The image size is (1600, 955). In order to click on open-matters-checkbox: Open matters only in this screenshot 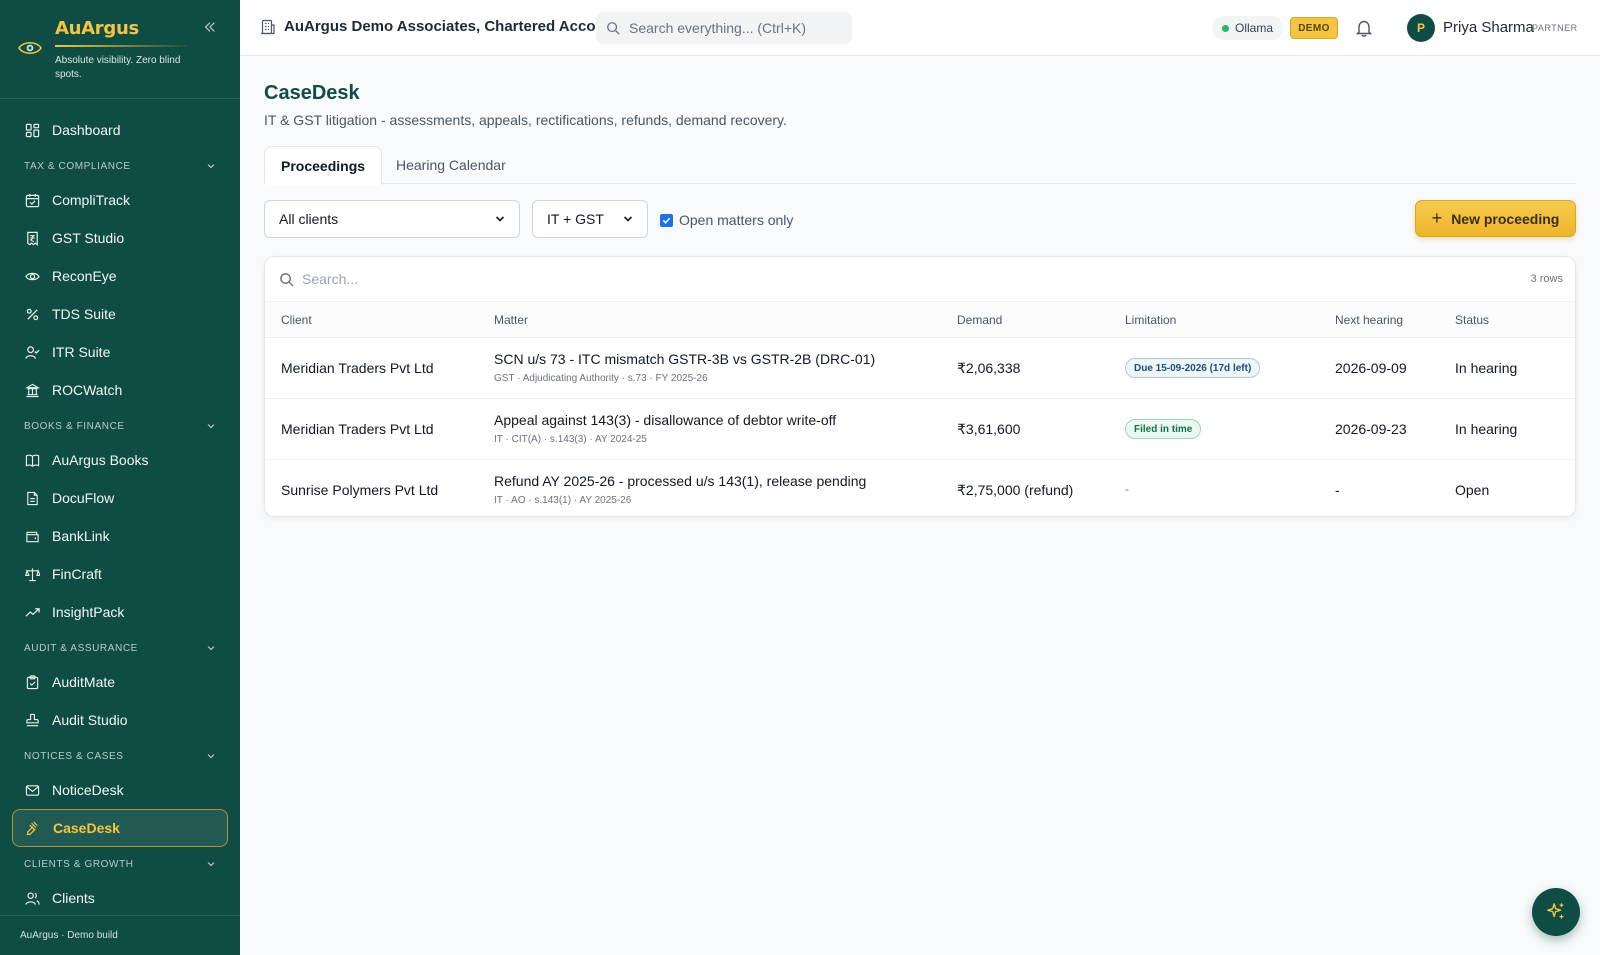, I will do `click(726, 220)`.